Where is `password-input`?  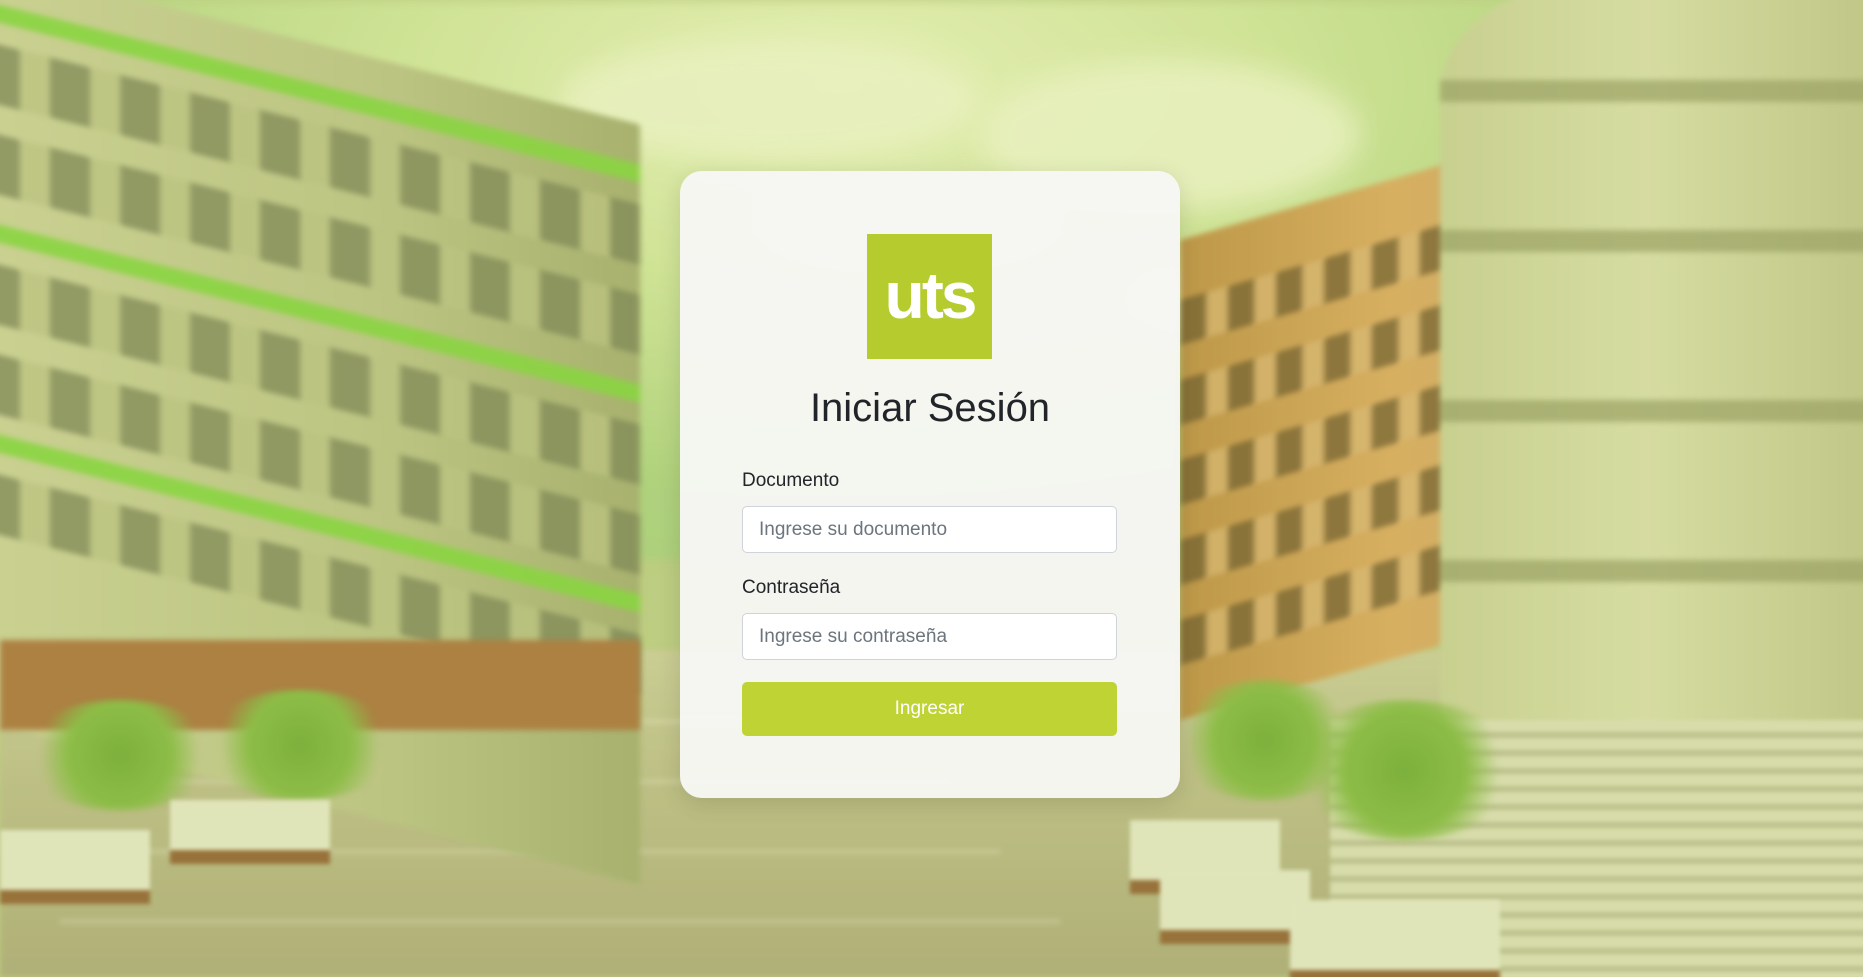
password-input is located at coordinates (929, 636).